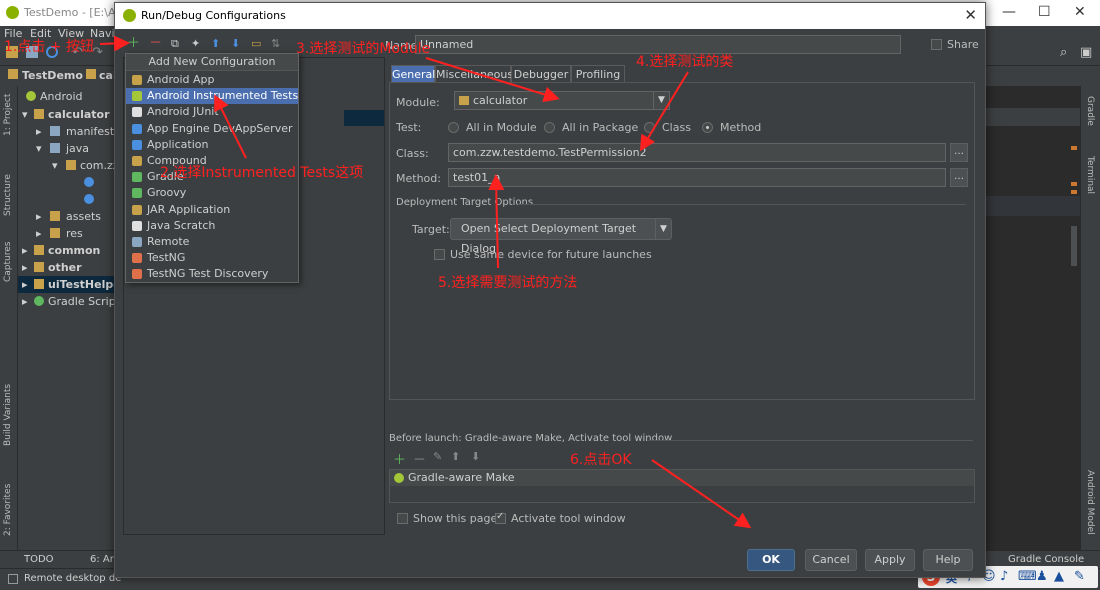 Image resolution: width=1100 pixels, height=590 pixels. Describe the element at coordinates (114, 43) in the screenshot. I see `arrow-step1` at that location.